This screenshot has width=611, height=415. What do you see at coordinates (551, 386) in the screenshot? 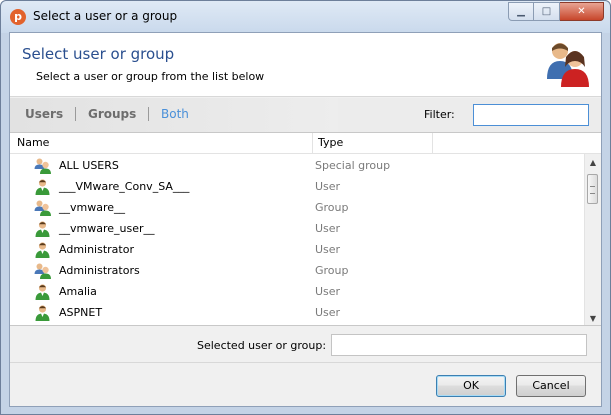
I see `cancel-button: Cancel` at bounding box center [551, 386].